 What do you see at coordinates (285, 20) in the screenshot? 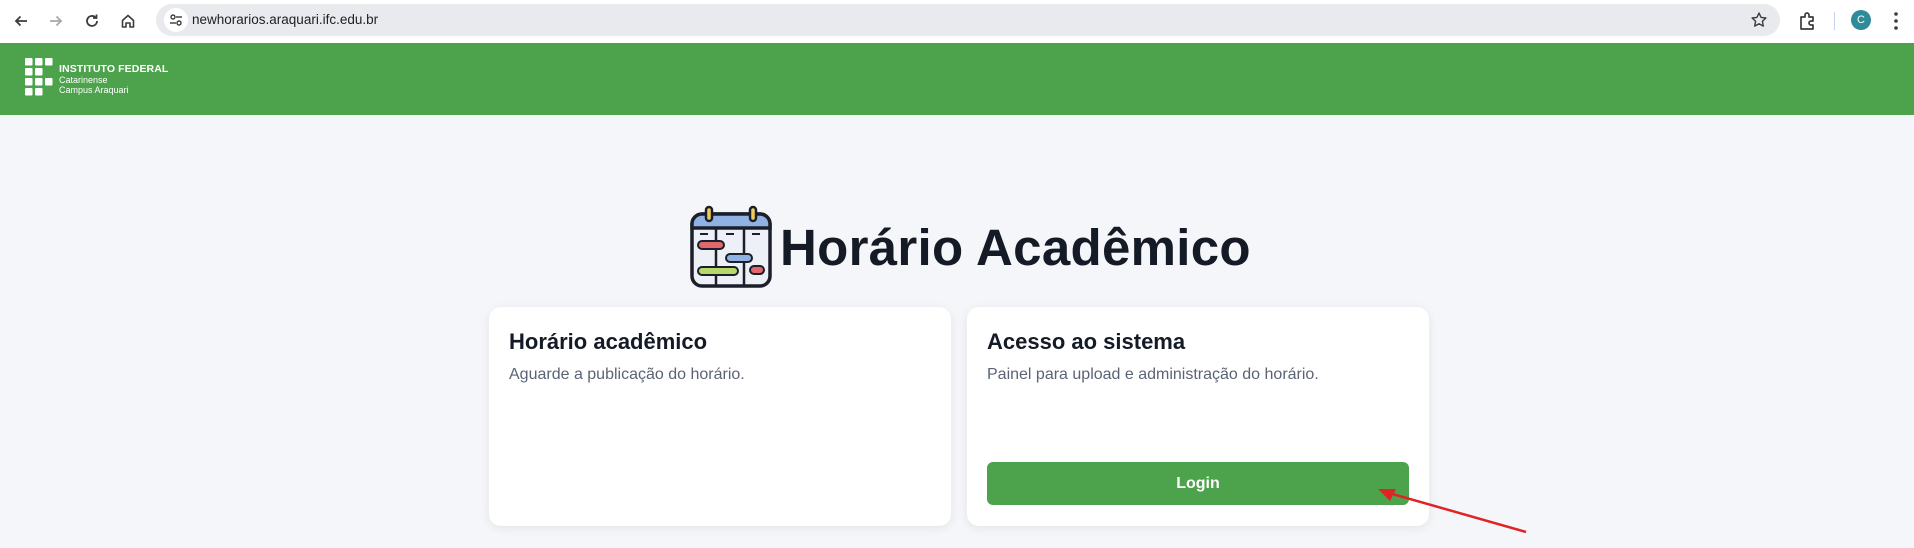
I see `url-text: newhorarios.araquari.ifc.edu.br` at bounding box center [285, 20].